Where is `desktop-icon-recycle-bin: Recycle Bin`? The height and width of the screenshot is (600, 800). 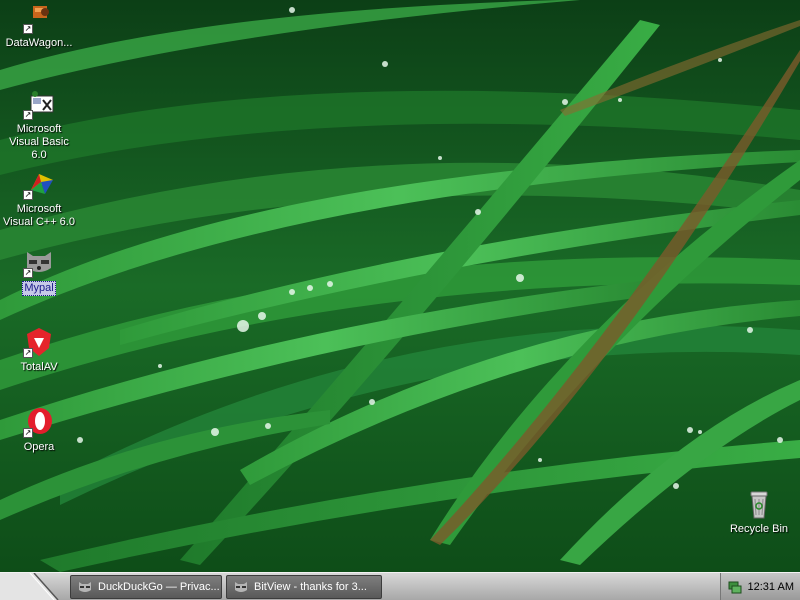 desktop-icon-recycle-bin: Recycle Bin is located at coordinates (759, 512).